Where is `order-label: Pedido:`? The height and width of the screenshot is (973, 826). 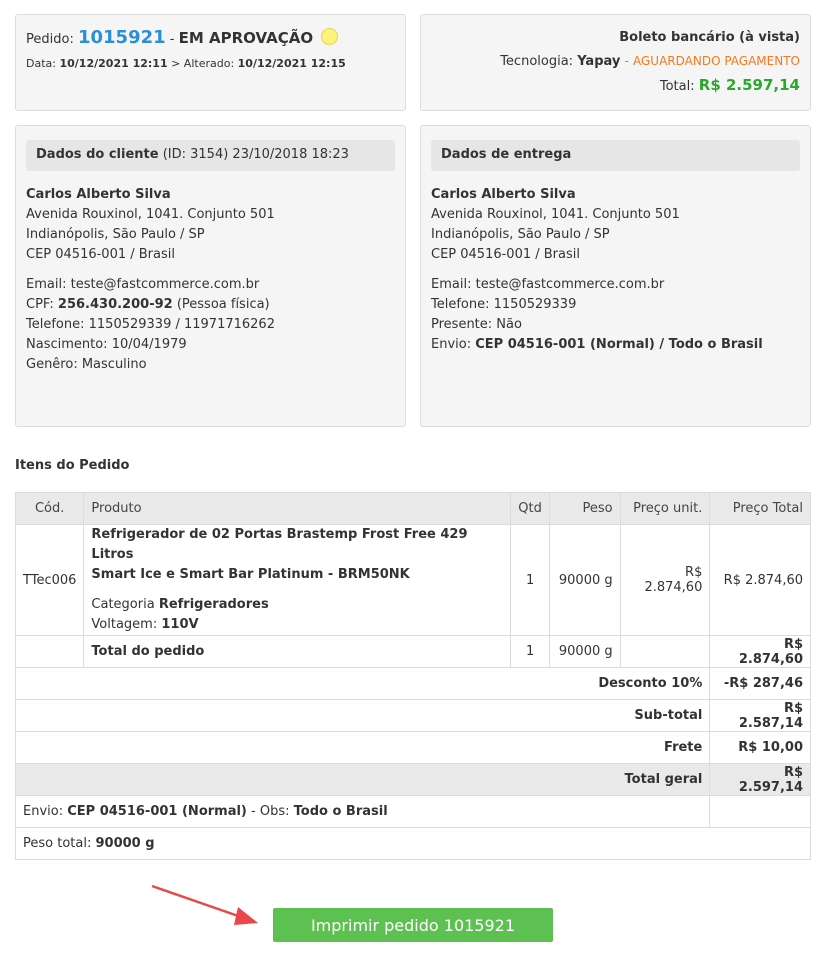 order-label: Pedido: is located at coordinates (50, 39).